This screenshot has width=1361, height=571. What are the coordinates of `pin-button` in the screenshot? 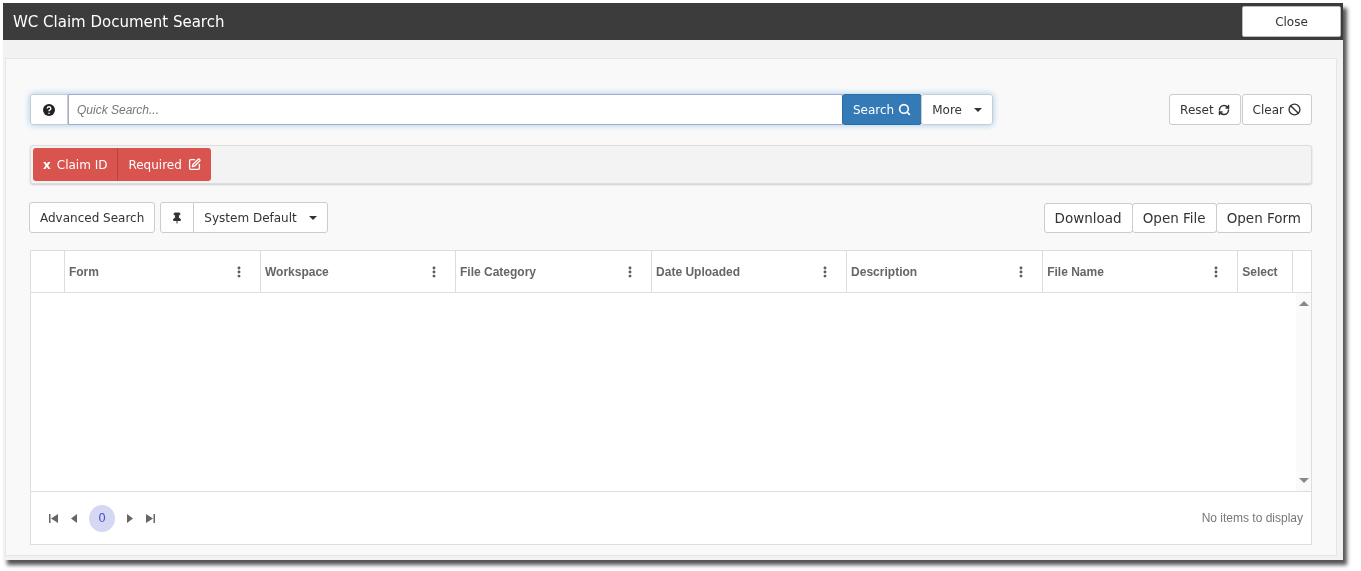 It's located at (177, 217).